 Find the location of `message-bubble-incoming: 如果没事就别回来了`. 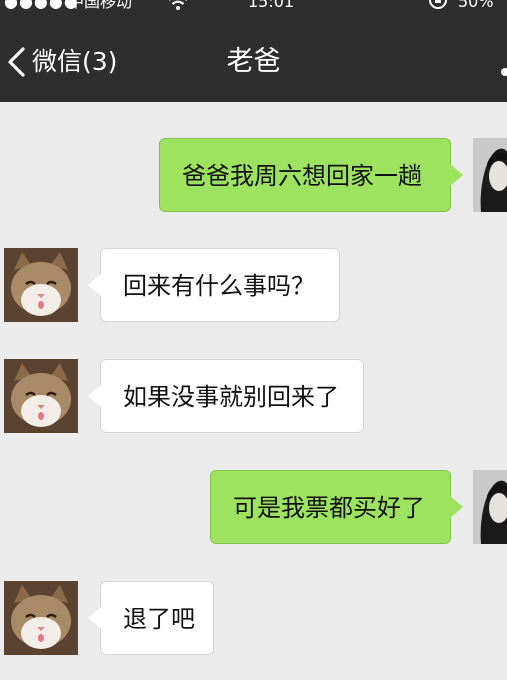

message-bubble-incoming: 如果没事就别回来了 is located at coordinates (226, 396).